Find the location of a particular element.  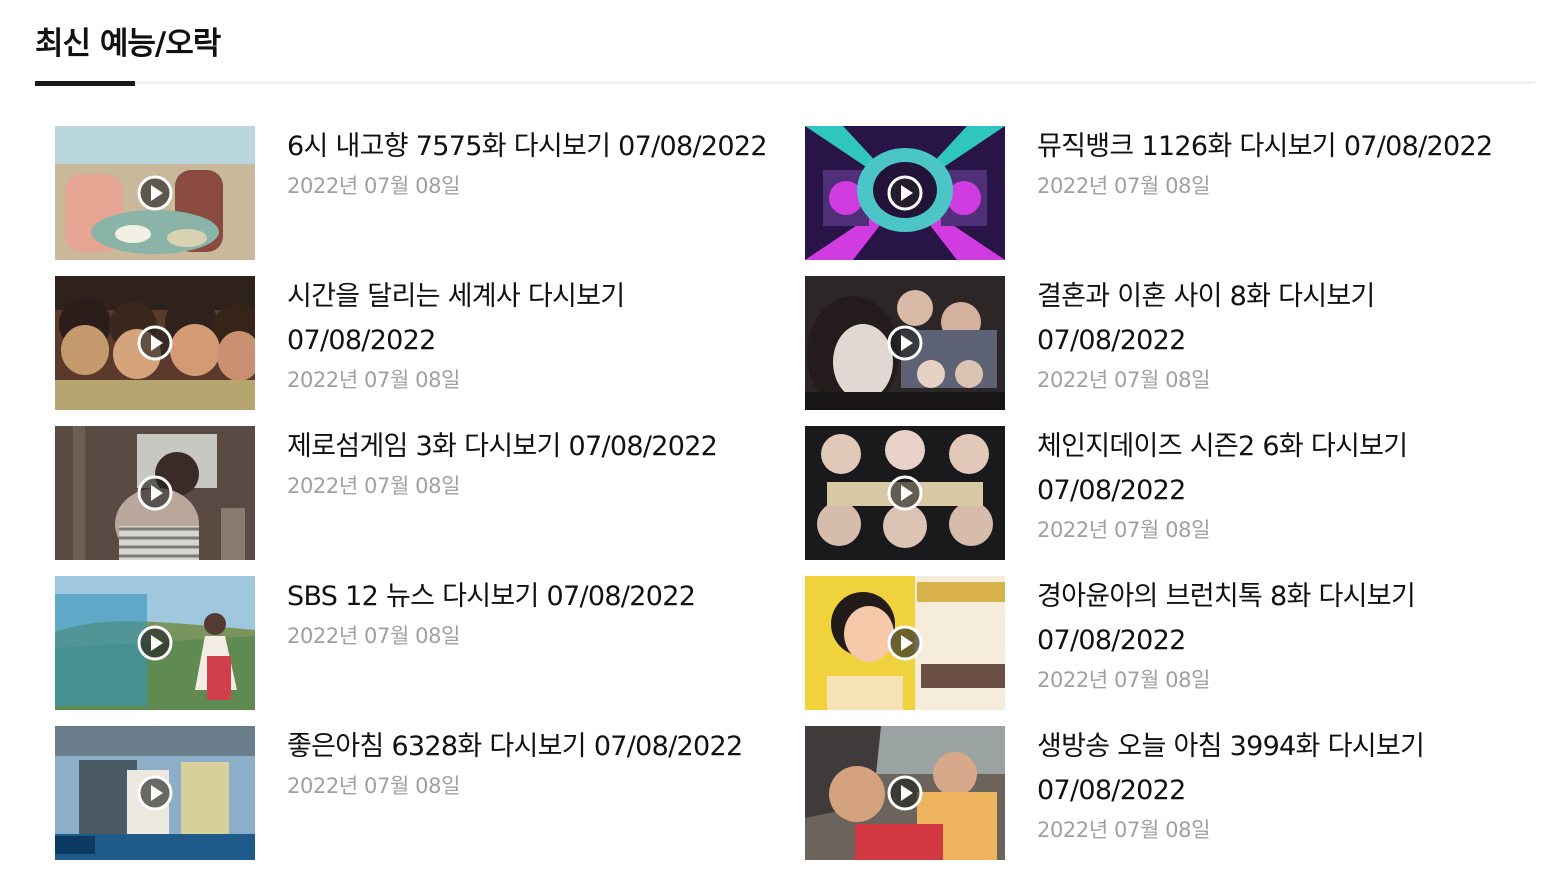

video-text: 뮤직뱅크 1126화 다시보기 07/08/2022 2022년 07월 08일 is located at coordinates (1282, 163).